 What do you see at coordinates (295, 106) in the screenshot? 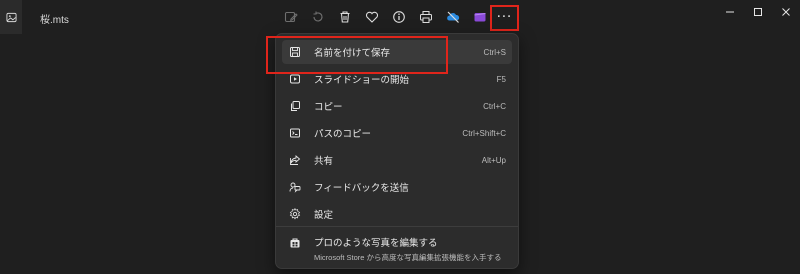
I see `copy-icon` at bounding box center [295, 106].